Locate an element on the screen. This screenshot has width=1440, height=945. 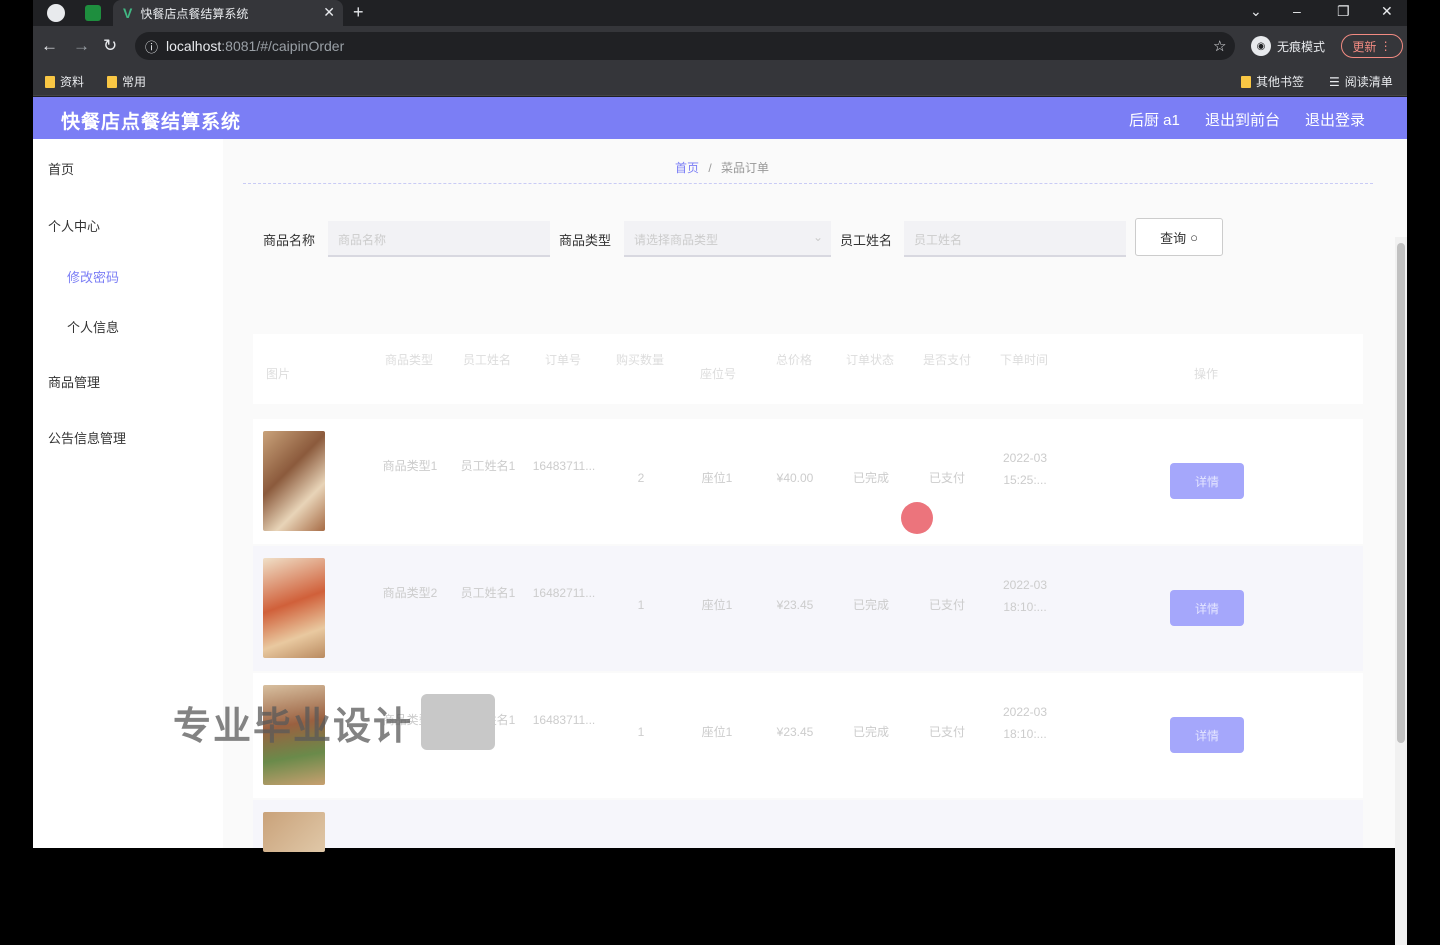
address-bar: ⓘ localhost:8081/#/caipinOrder is located at coordinates (685, 46).